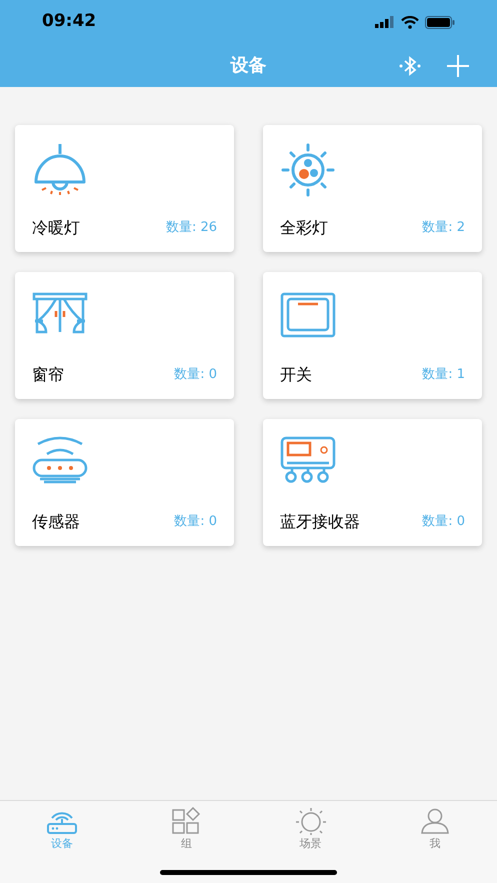  Describe the element at coordinates (48, 375) in the screenshot. I see `device-name: 窗帘` at that location.